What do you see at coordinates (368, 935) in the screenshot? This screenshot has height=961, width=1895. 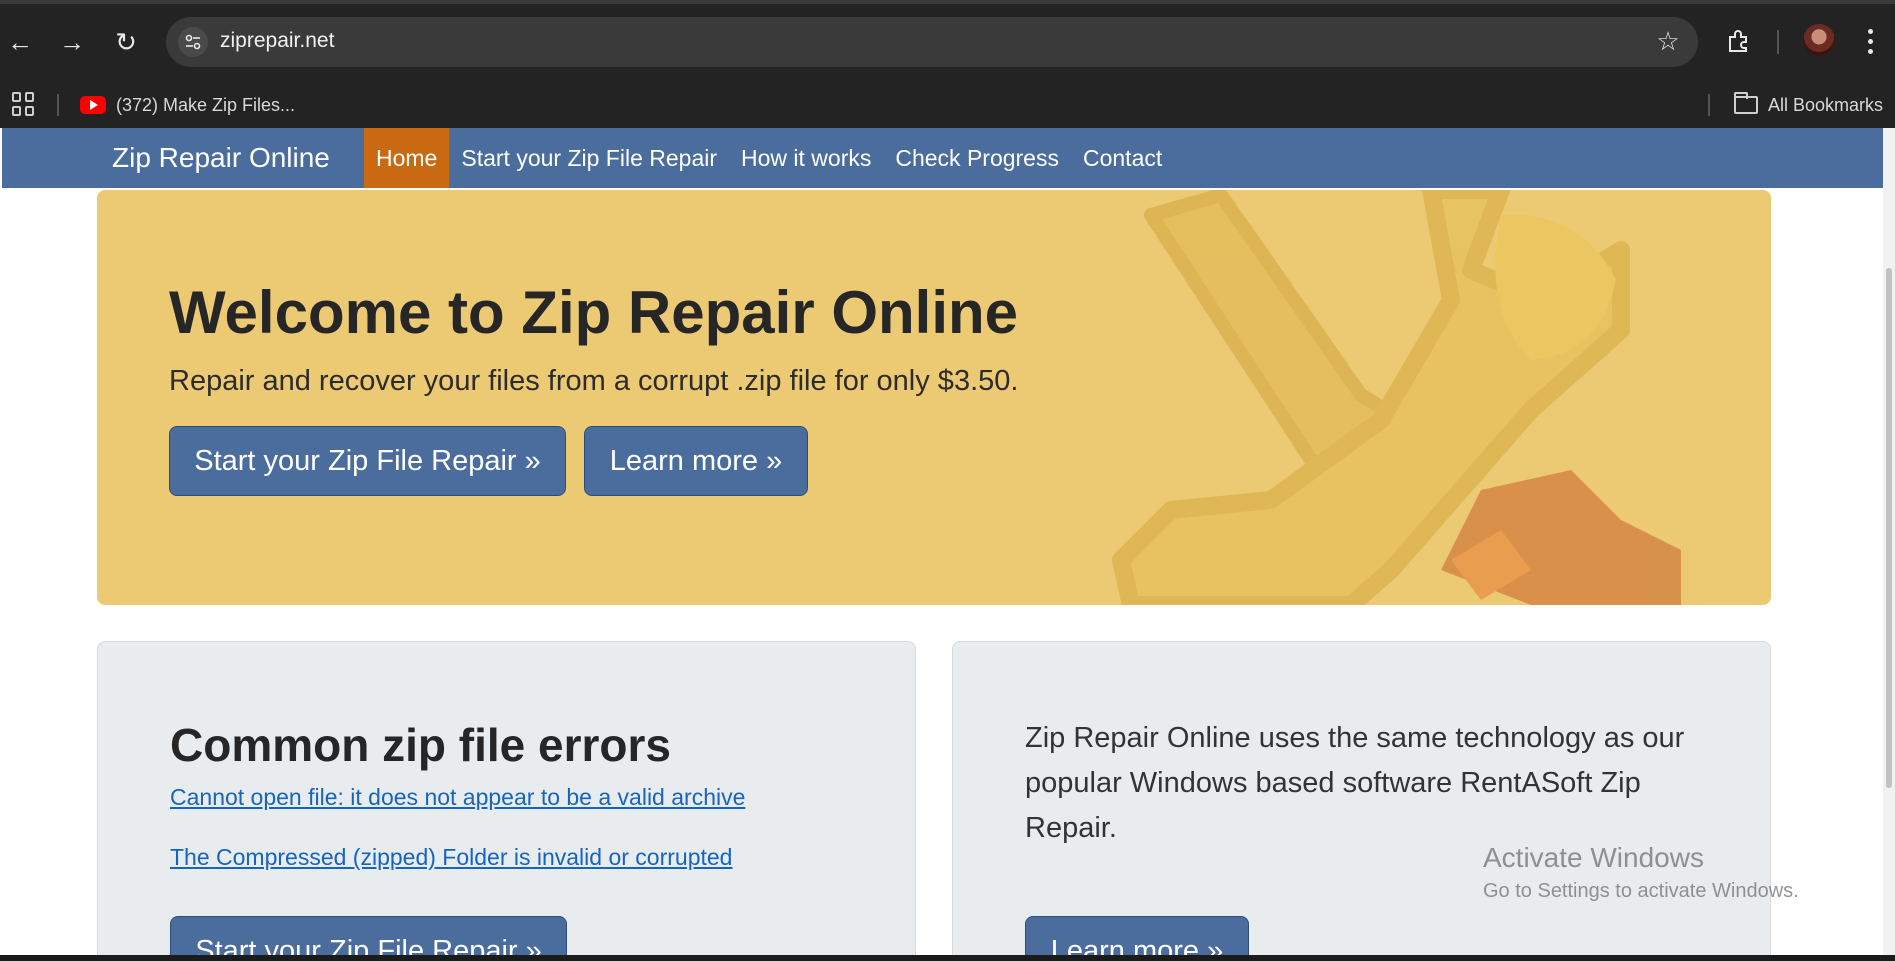 I see `card-start-repair-button: Start your Zip File Repair »` at bounding box center [368, 935].